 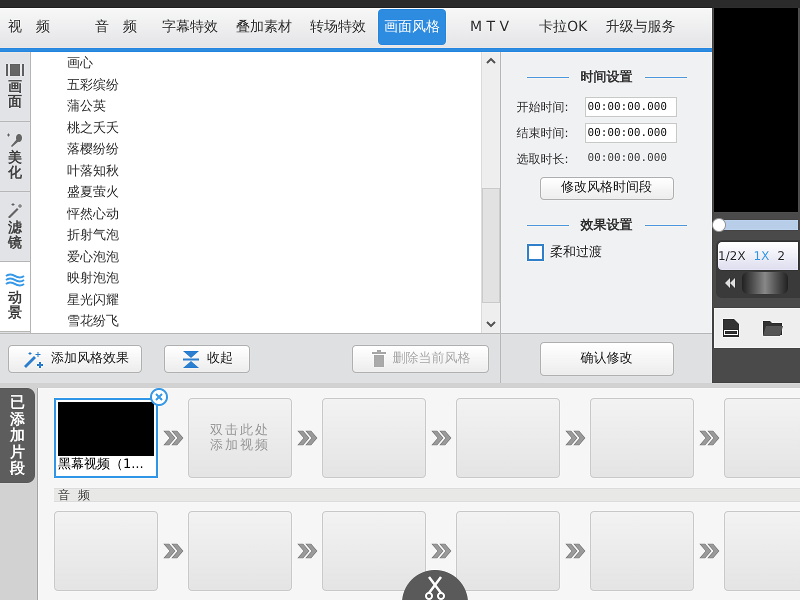 What do you see at coordinates (240, 430) in the screenshot?
I see `add-video-hint: 双击此处` at bounding box center [240, 430].